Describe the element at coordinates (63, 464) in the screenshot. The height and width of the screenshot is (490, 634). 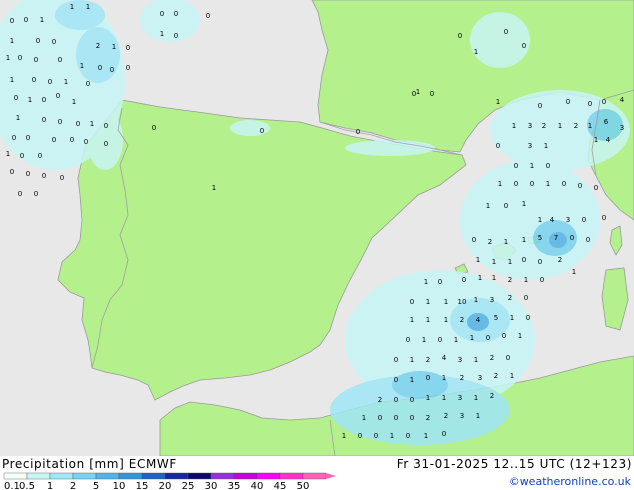
I see `map-title-label: Precipitation [mm]` at that location.